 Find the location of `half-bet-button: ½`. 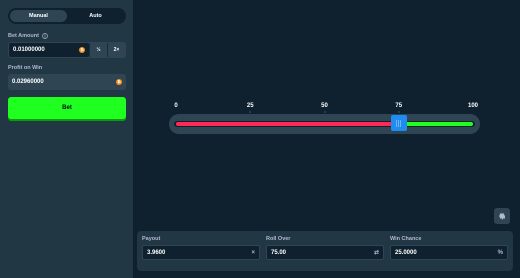

half-bet-button: ½ is located at coordinates (98, 50).